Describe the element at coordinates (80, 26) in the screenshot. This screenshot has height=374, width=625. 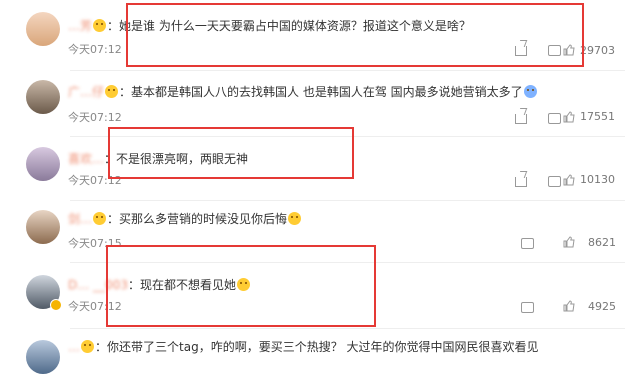
I see `username: …芳` at that location.